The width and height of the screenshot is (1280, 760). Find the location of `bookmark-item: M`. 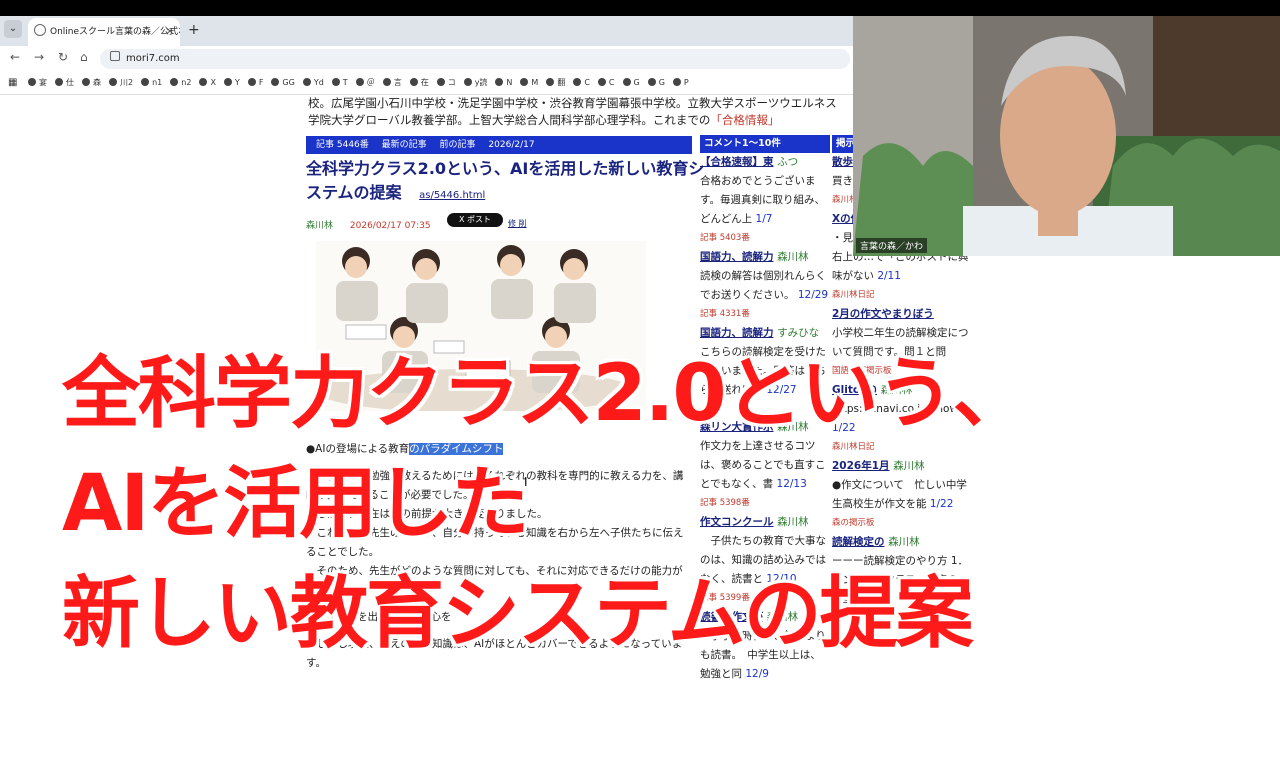

bookmark-item: M is located at coordinates (529, 83).